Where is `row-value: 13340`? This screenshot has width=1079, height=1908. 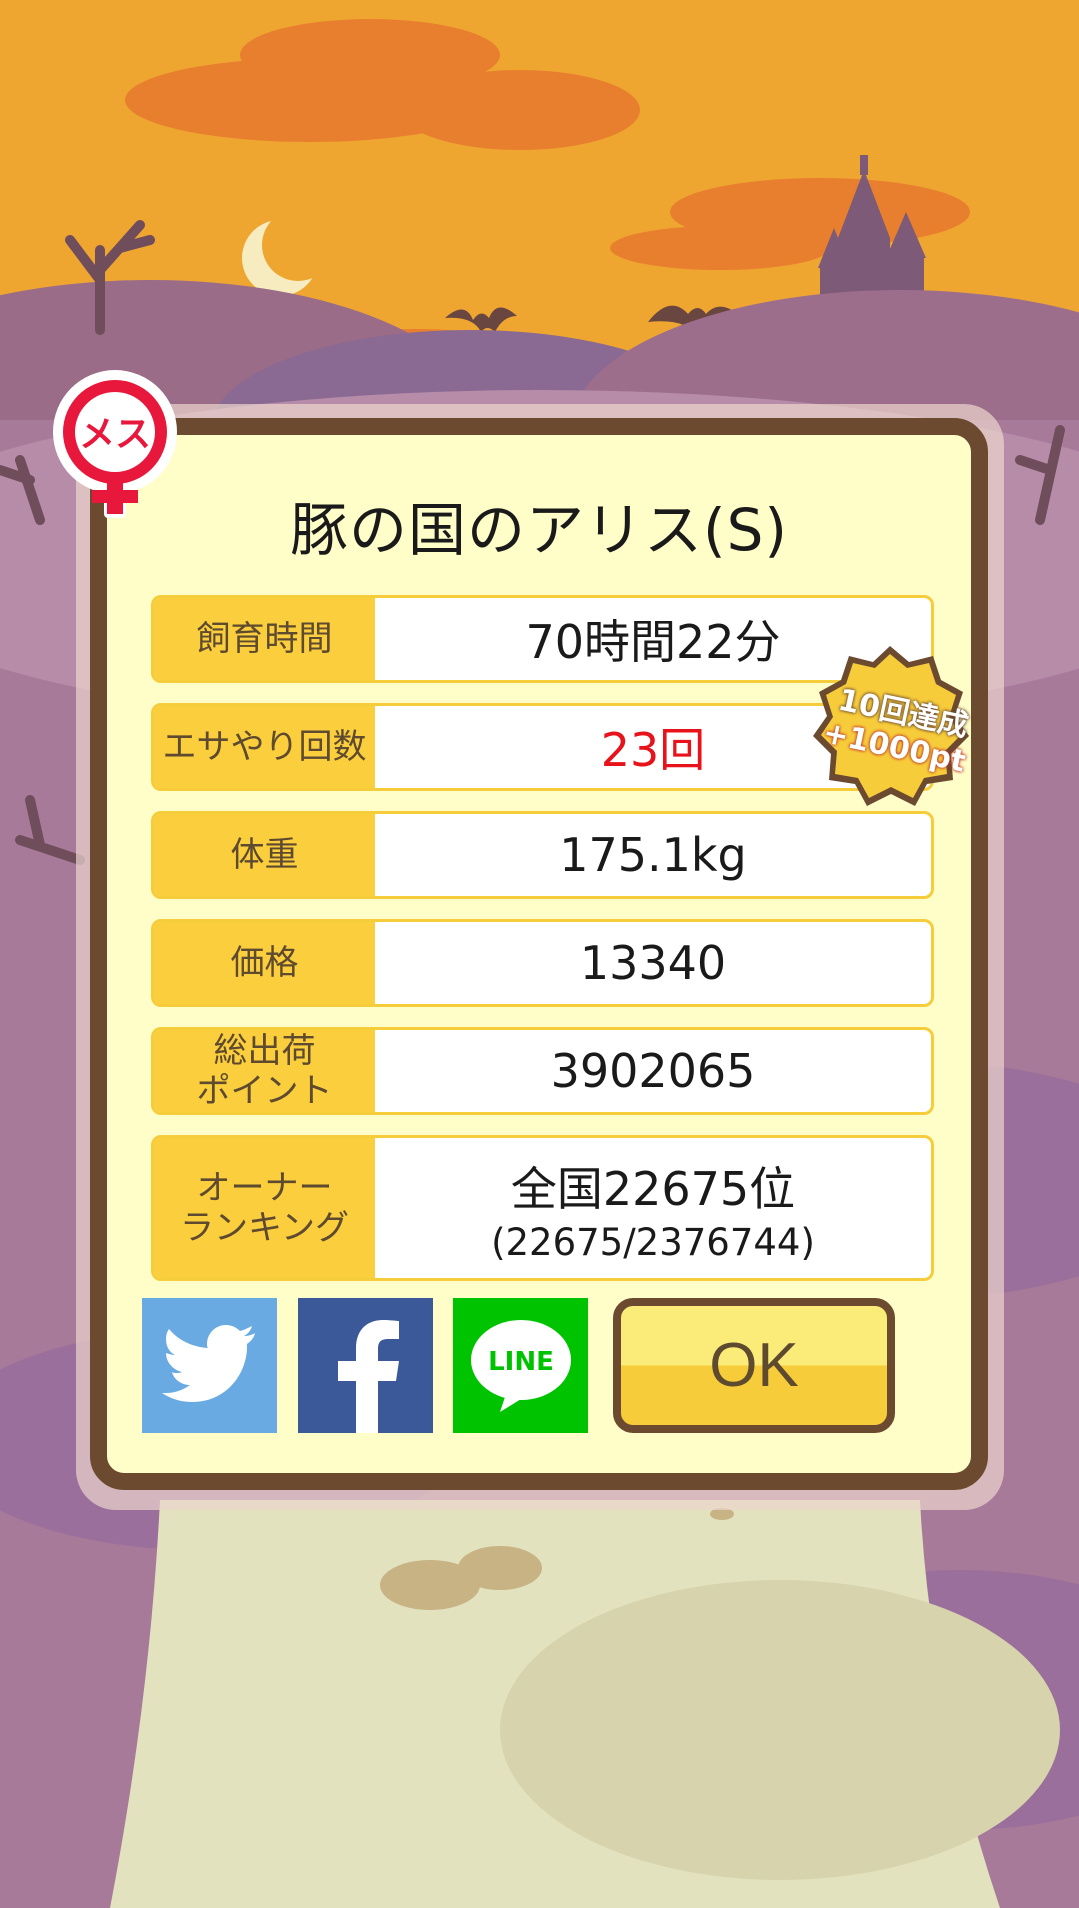
row-value: 13340 is located at coordinates (653, 963).